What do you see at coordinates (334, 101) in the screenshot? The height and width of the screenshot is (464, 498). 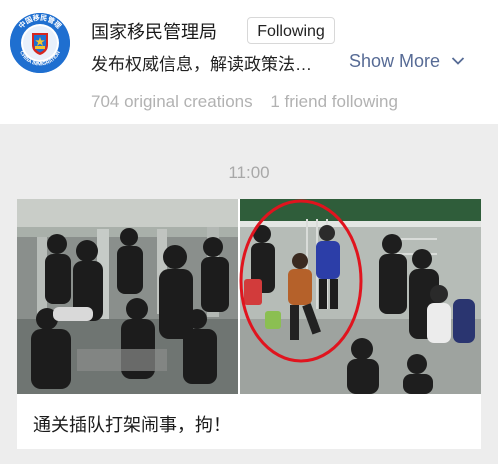 I see `friends-following-count: 1 friend following` at bounding box center [334, 101].